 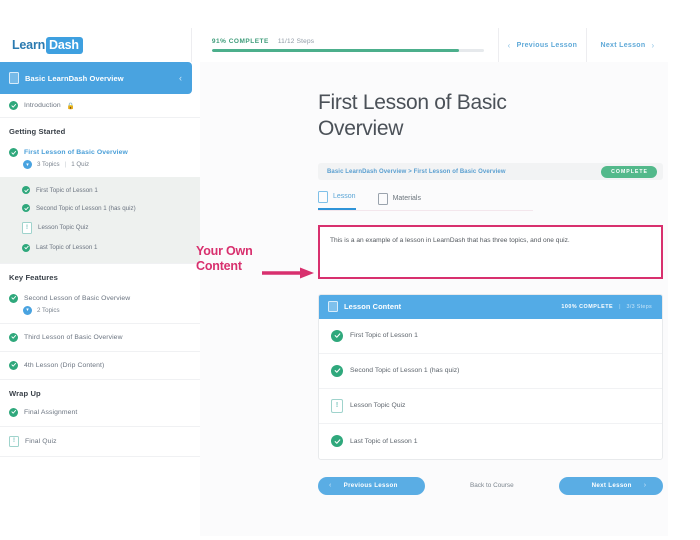 I want to click on lesson-content-row: First Topic of Lesson 1, so click(x=490, y=336).